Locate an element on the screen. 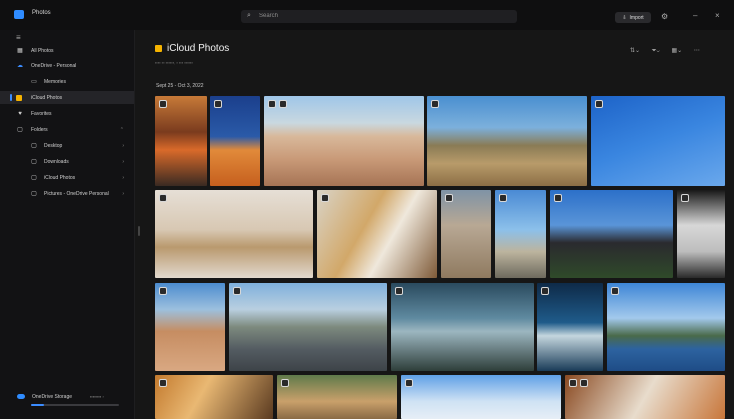 The image size is (734, 419). sidebar-item-favorites: ♥ Favorites is located at coordinates (67, 113).